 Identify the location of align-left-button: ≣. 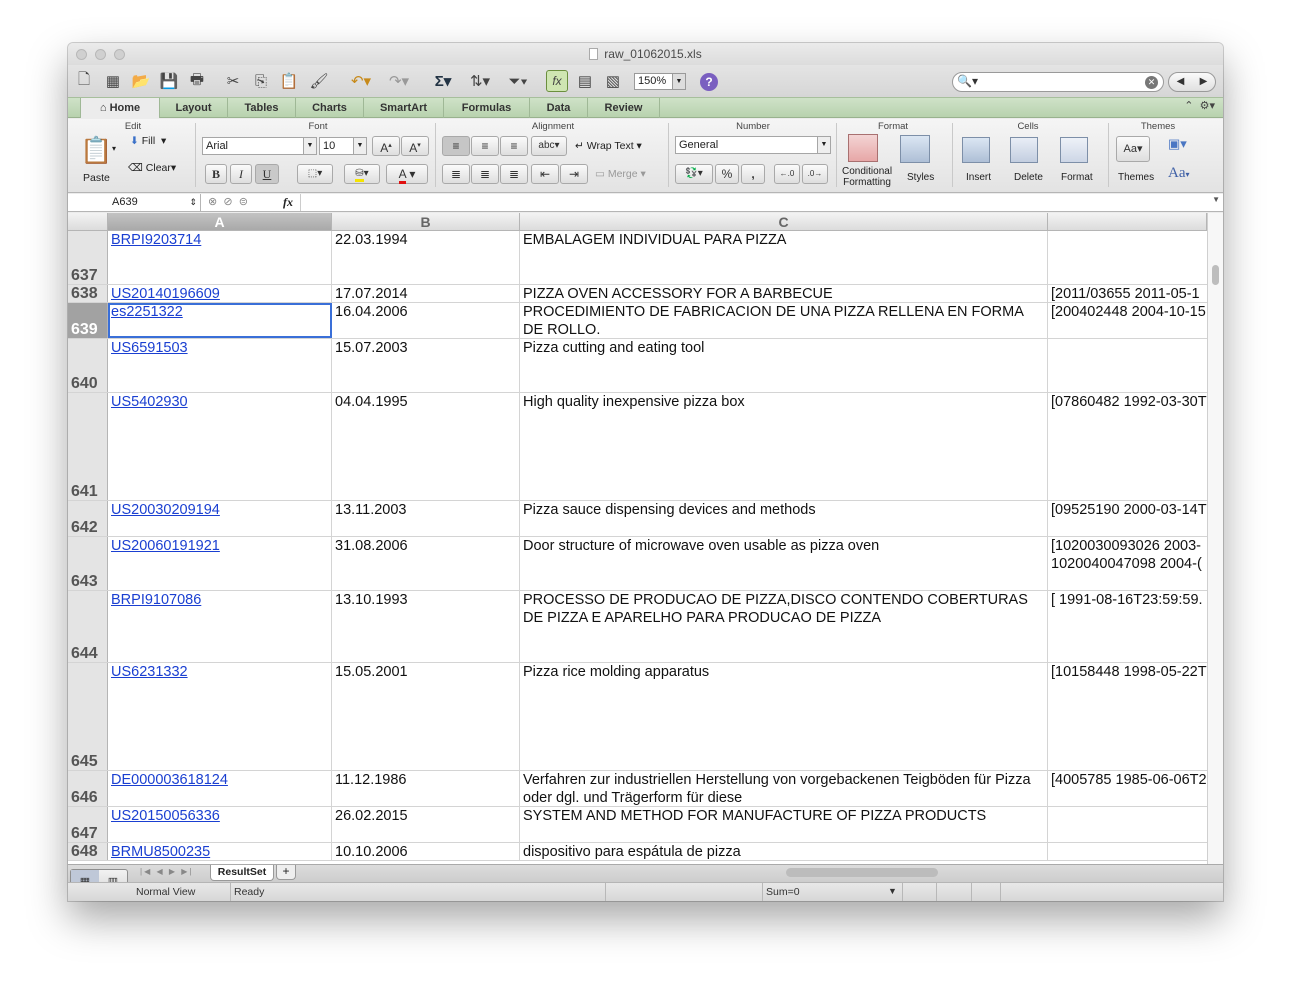
(456, 174).